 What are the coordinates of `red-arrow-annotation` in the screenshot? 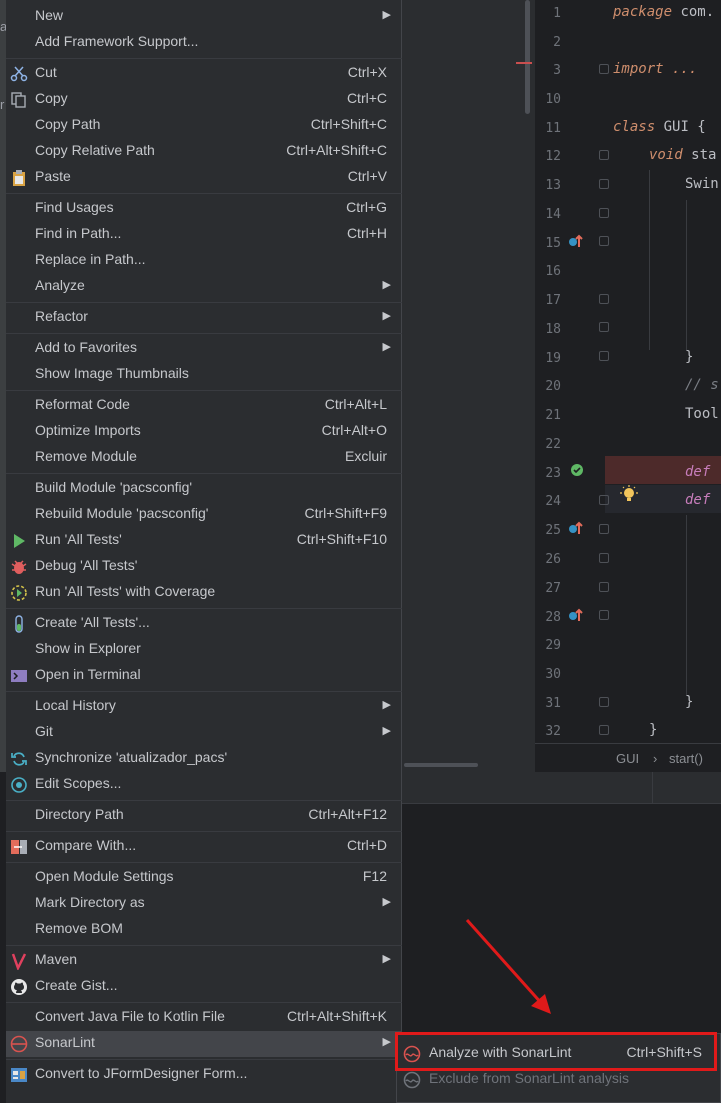 It's located at (508, 966).